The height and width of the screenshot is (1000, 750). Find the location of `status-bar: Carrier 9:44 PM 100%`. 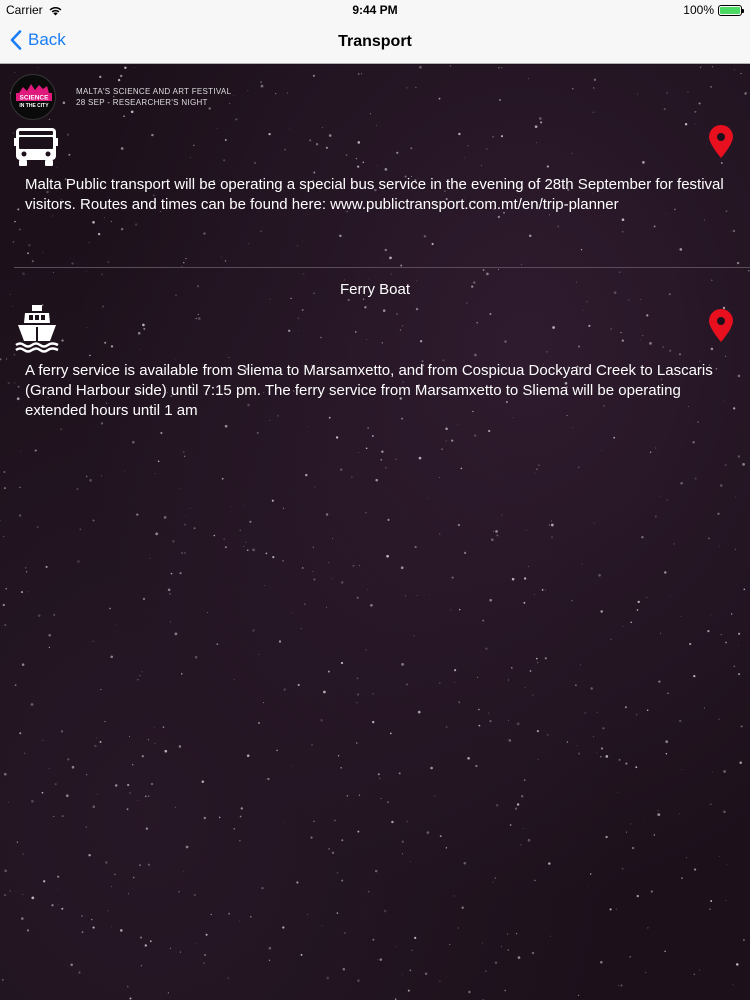

status-bar: Carrier 9:44 PM 100% is located at coordinates (375, 10).